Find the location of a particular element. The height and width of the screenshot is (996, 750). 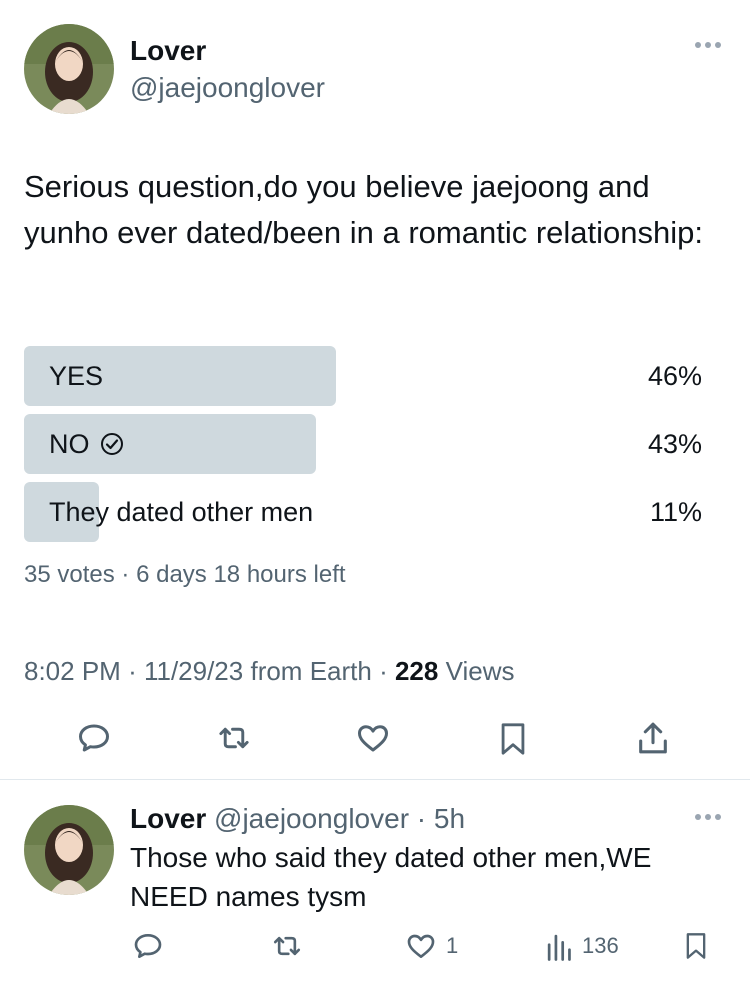

reply-retweet-button is located at coordinates (287, 946).